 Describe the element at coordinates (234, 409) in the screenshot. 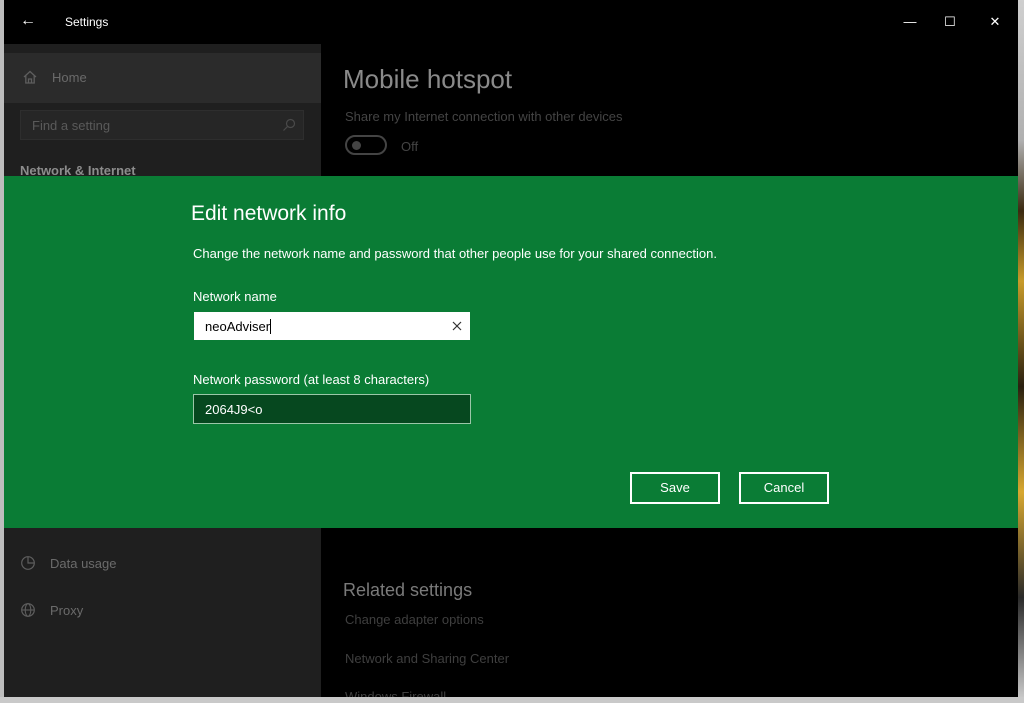

I see `network-password-value: 2064J9<o` at that location.